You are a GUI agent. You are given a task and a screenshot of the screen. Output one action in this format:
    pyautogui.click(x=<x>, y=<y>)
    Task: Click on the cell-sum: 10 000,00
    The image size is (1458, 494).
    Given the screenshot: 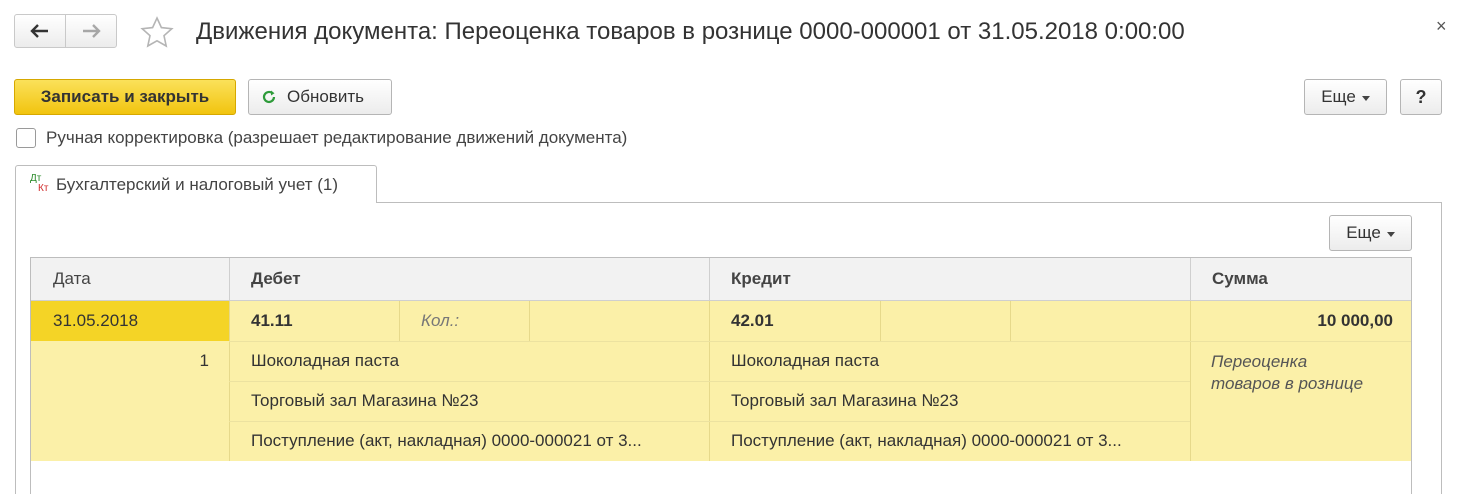 What is the action you would take?
    pyautogui.click(x=1355, y=320)
    